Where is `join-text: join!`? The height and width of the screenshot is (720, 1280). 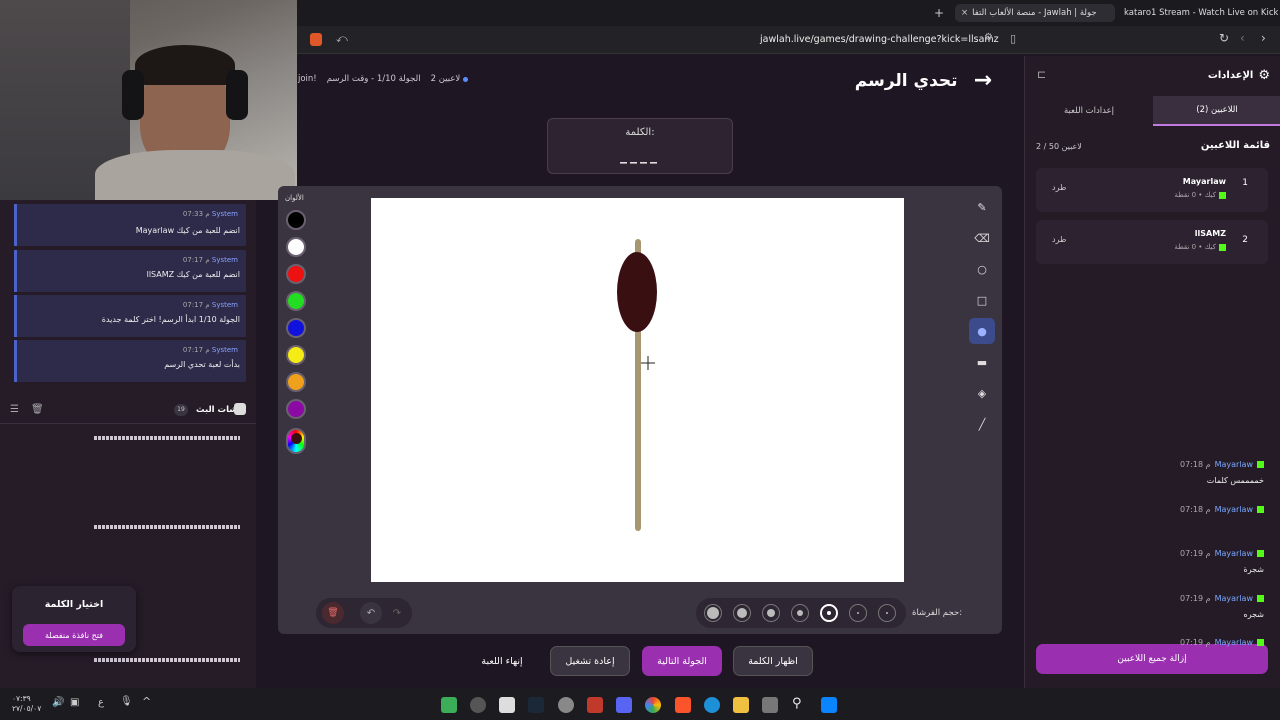
join-text: join! is located at coordinates (307, 79).